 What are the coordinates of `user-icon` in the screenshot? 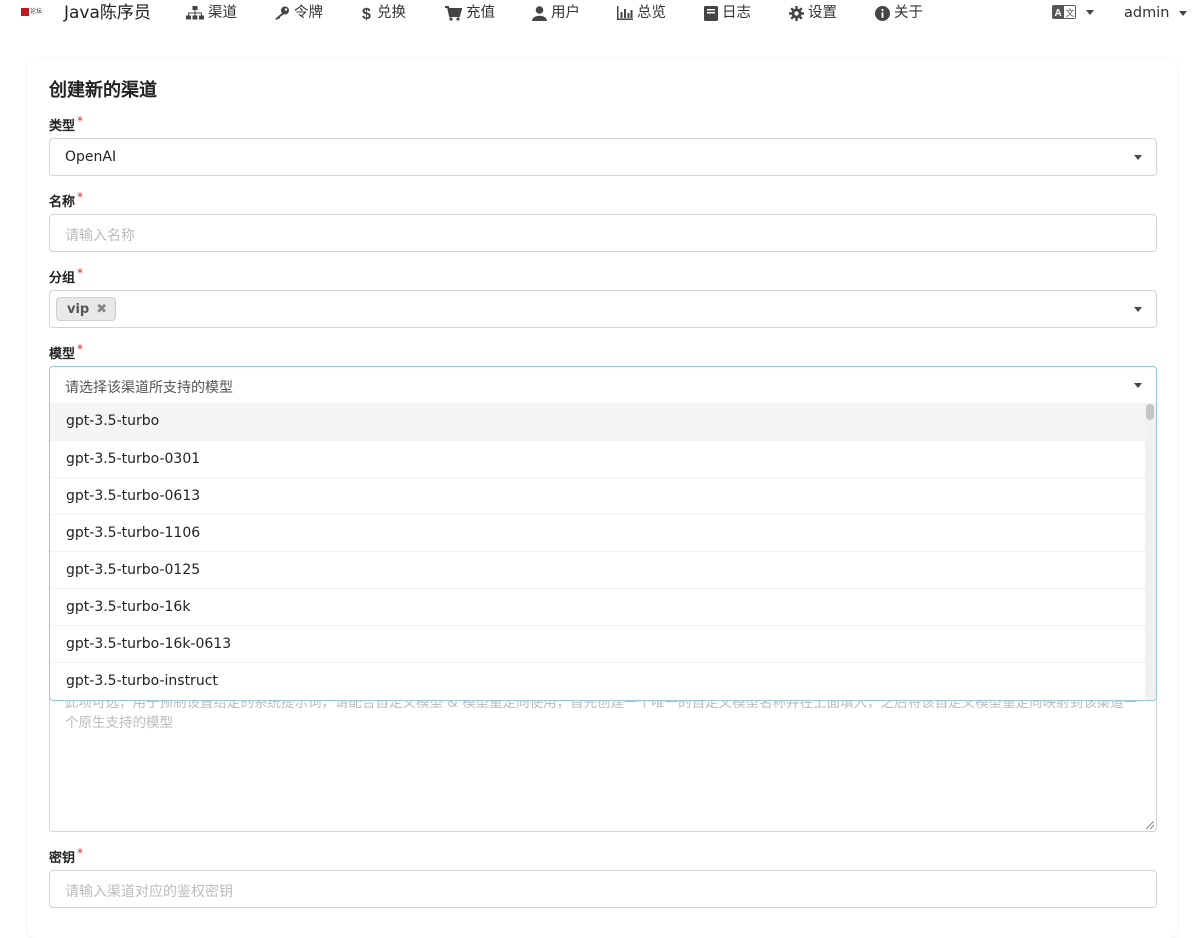 It's located at (539, 13).